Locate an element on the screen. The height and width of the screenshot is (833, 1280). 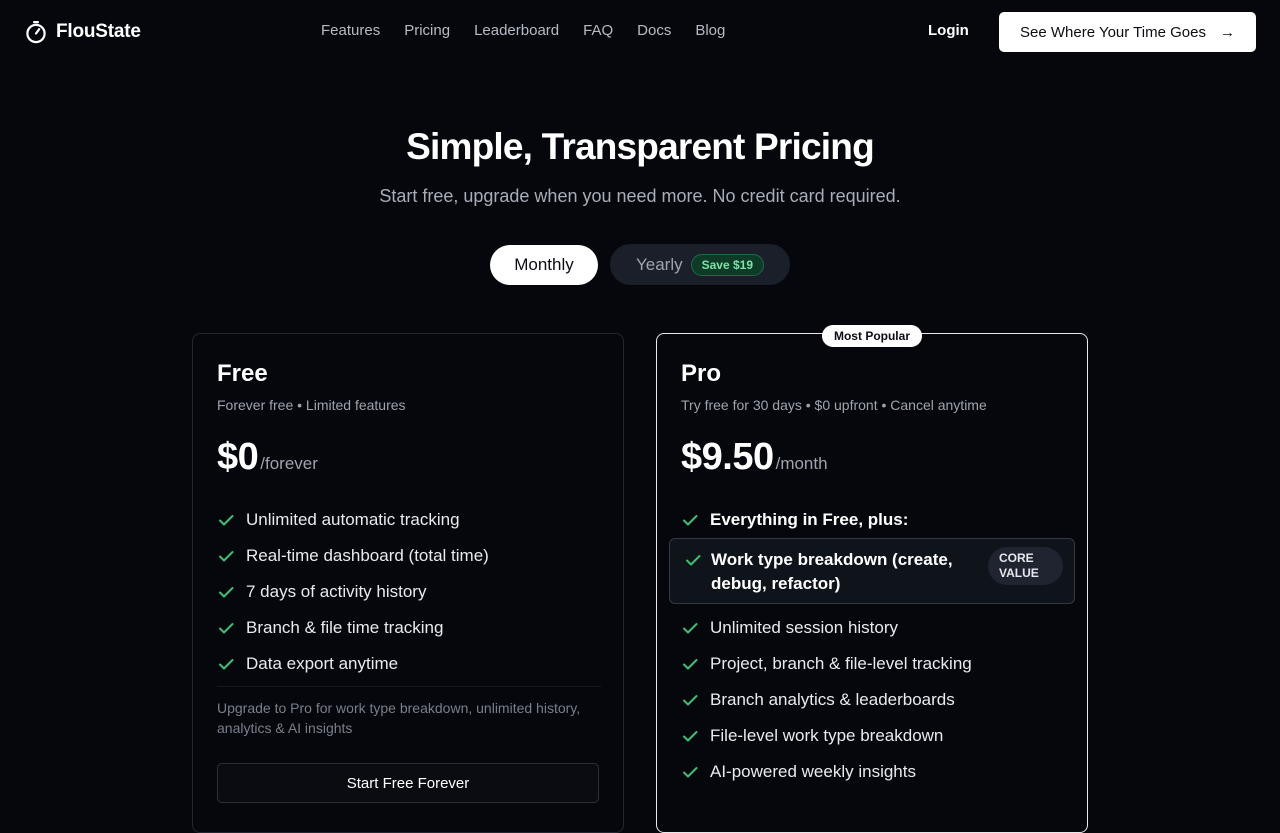
feature-item: Everything in Free, plus: is located at coordinates (876, 520).